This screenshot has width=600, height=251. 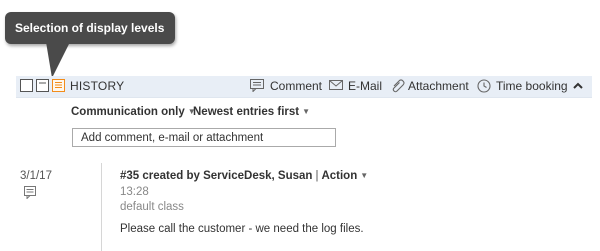 What do you see at coordinates (578, 86) in the screenshot?
I see `chevron-up-icon` at bounding box center [578, 86].